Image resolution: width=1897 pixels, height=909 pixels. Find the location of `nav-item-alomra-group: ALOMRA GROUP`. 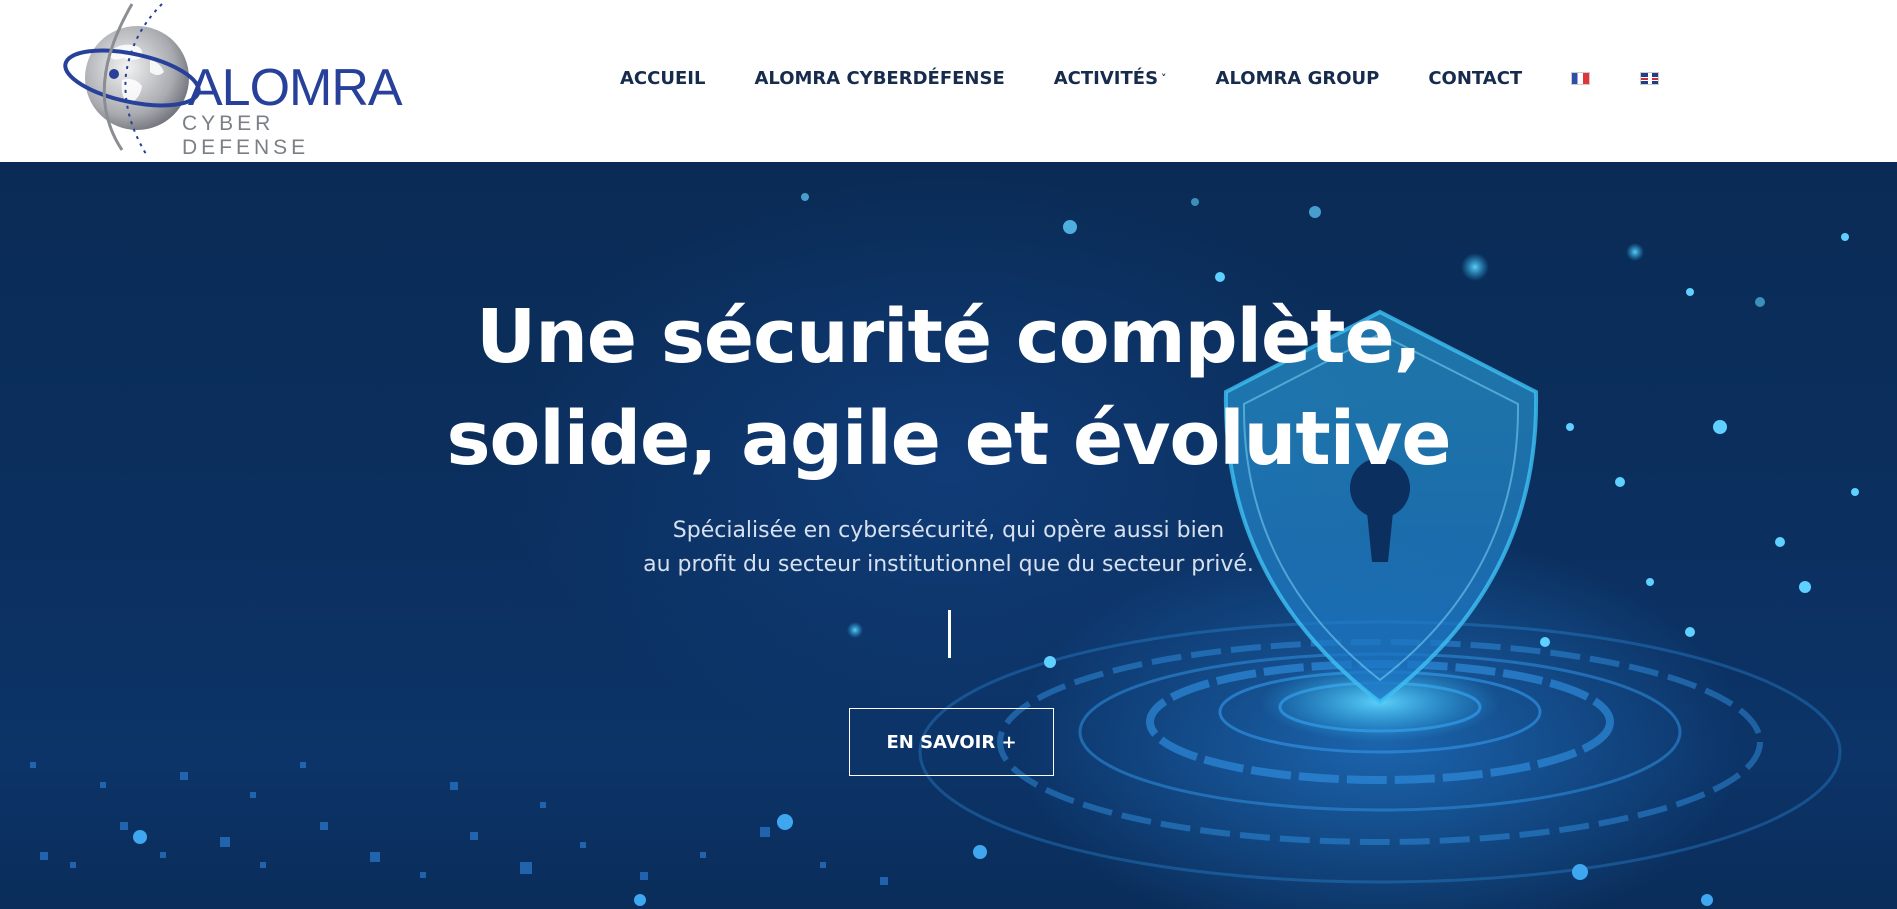

nav-item-alomra-group: ALOMRA GROUP is located at coordinates (1298, 78).